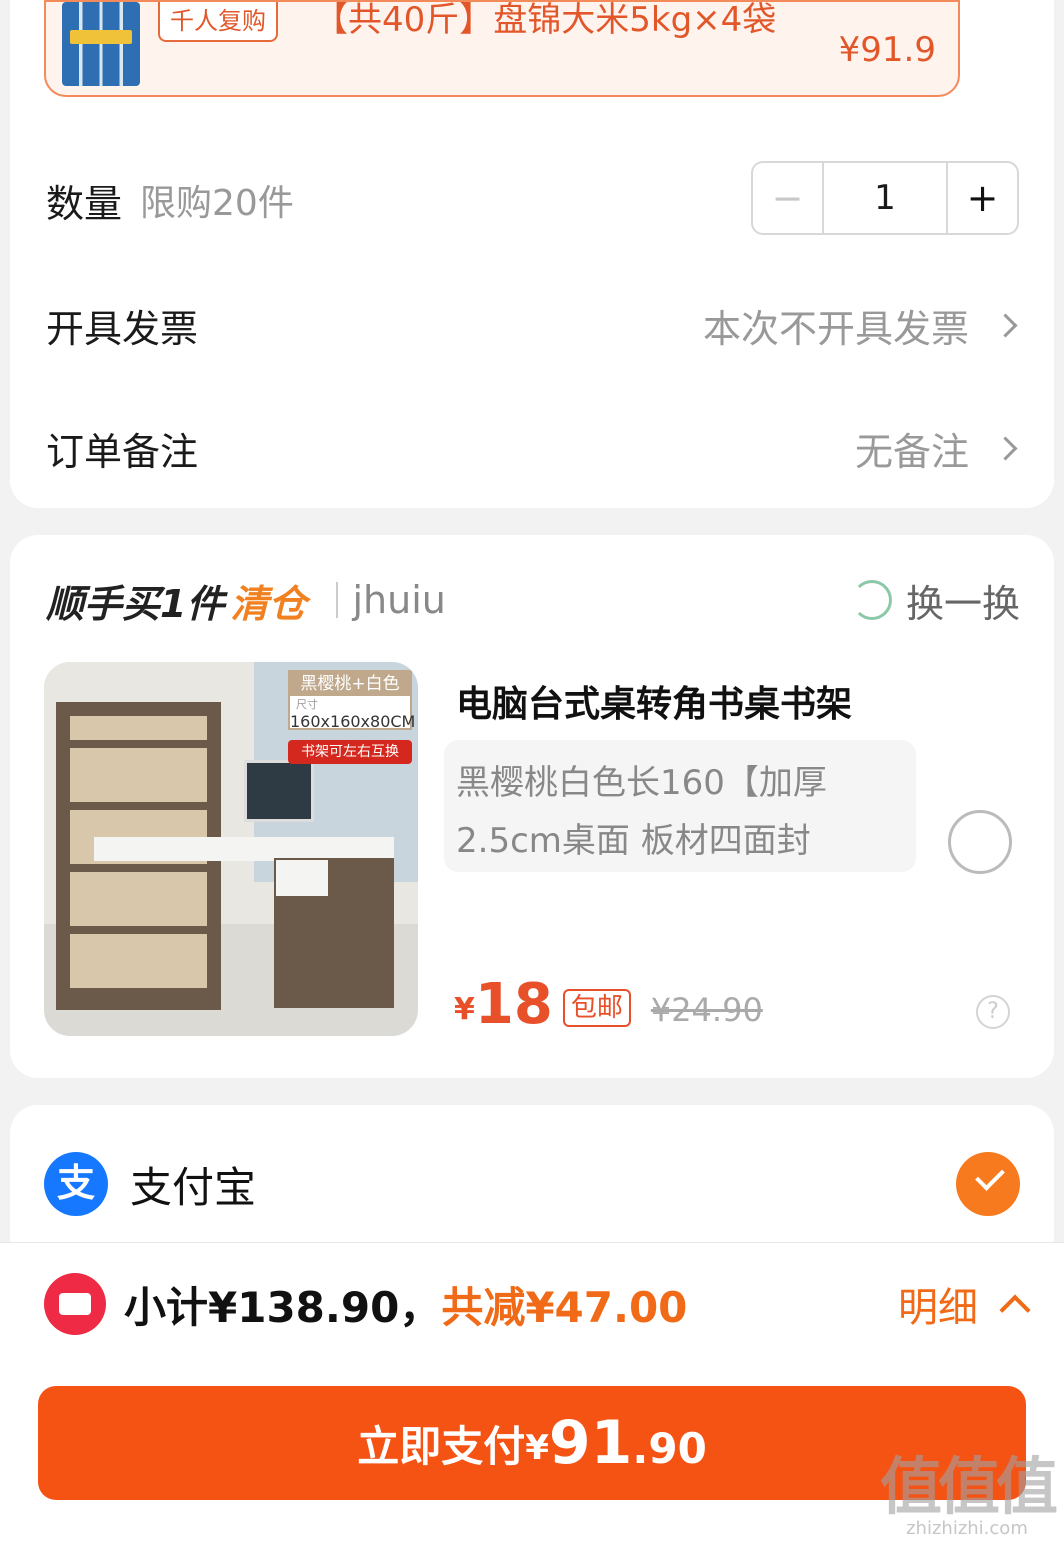 Image resolution: width=1064 pixels, height=1547 pixels. What do you see at coordinates (122, 451) in the screenshot?
I see `remark-label: 订单备注` at bounding box center [122, 451].